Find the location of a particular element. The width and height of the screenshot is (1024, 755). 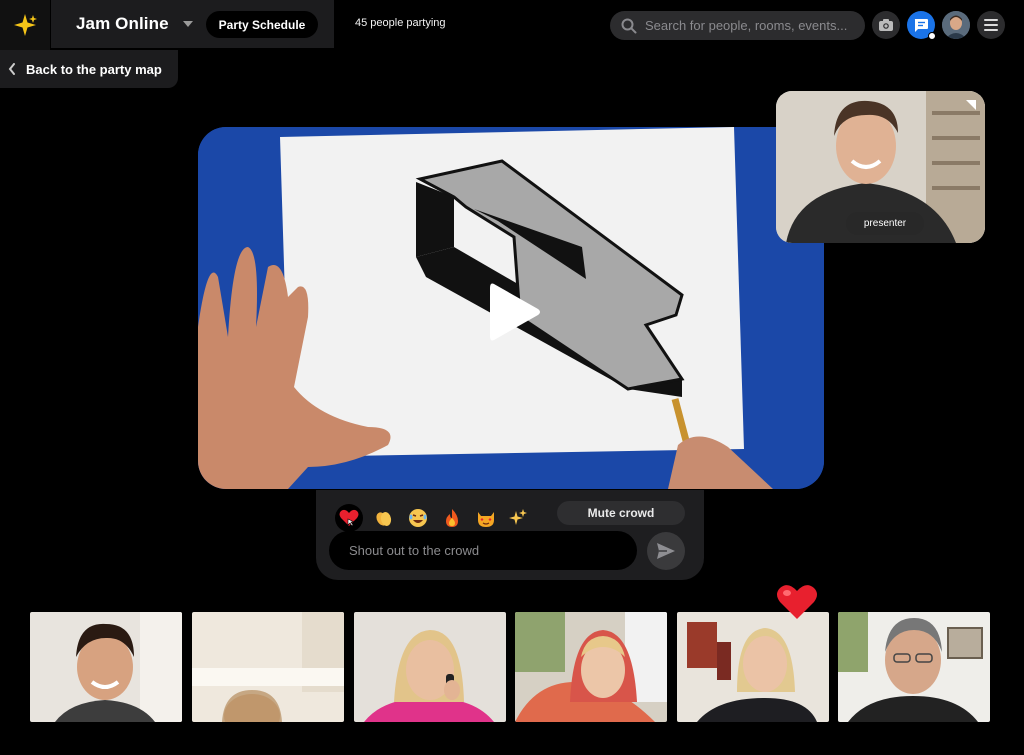

profile-avatar-icon is located at coordinates (956, 25).